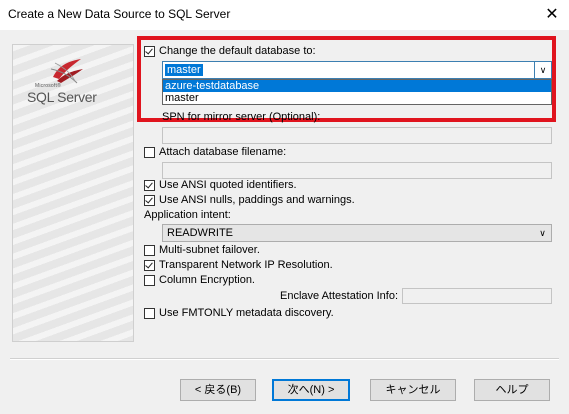  Describe the element at coordinates (357, 135) in the screenshot. I see `spn-input` at that location.